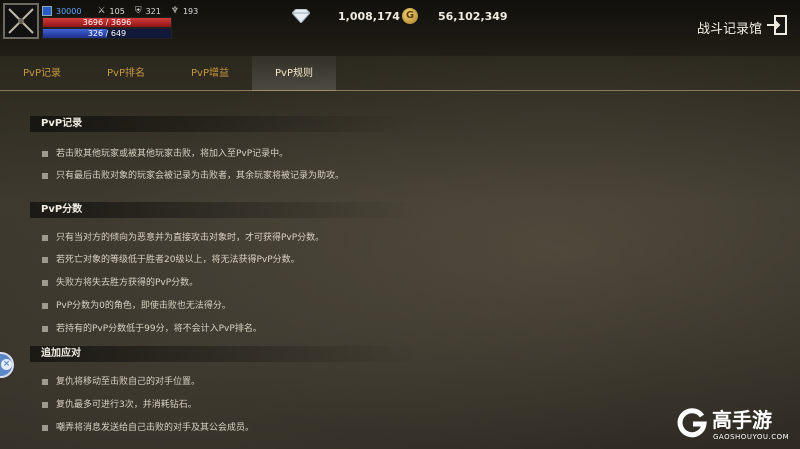 This screenshot has height=449, width=800. I want to click on shield-icon: ⛨, so click(138, 11).